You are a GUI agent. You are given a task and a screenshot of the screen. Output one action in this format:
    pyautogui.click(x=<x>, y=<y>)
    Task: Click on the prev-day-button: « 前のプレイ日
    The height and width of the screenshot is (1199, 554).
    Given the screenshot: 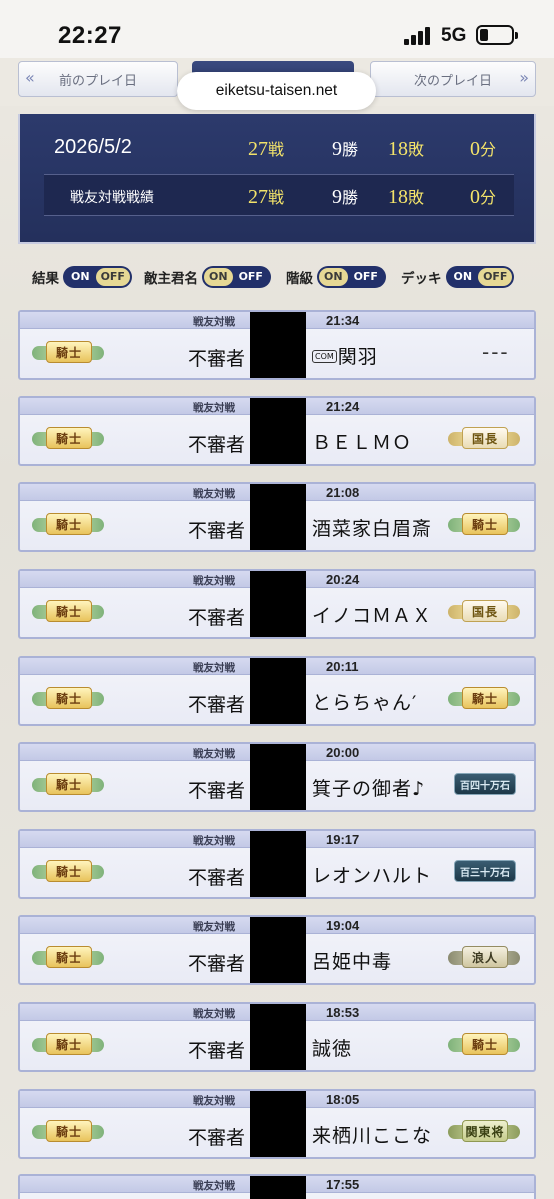 What is the action you would take?
    pyautogui.click(x=98, y=79)
    